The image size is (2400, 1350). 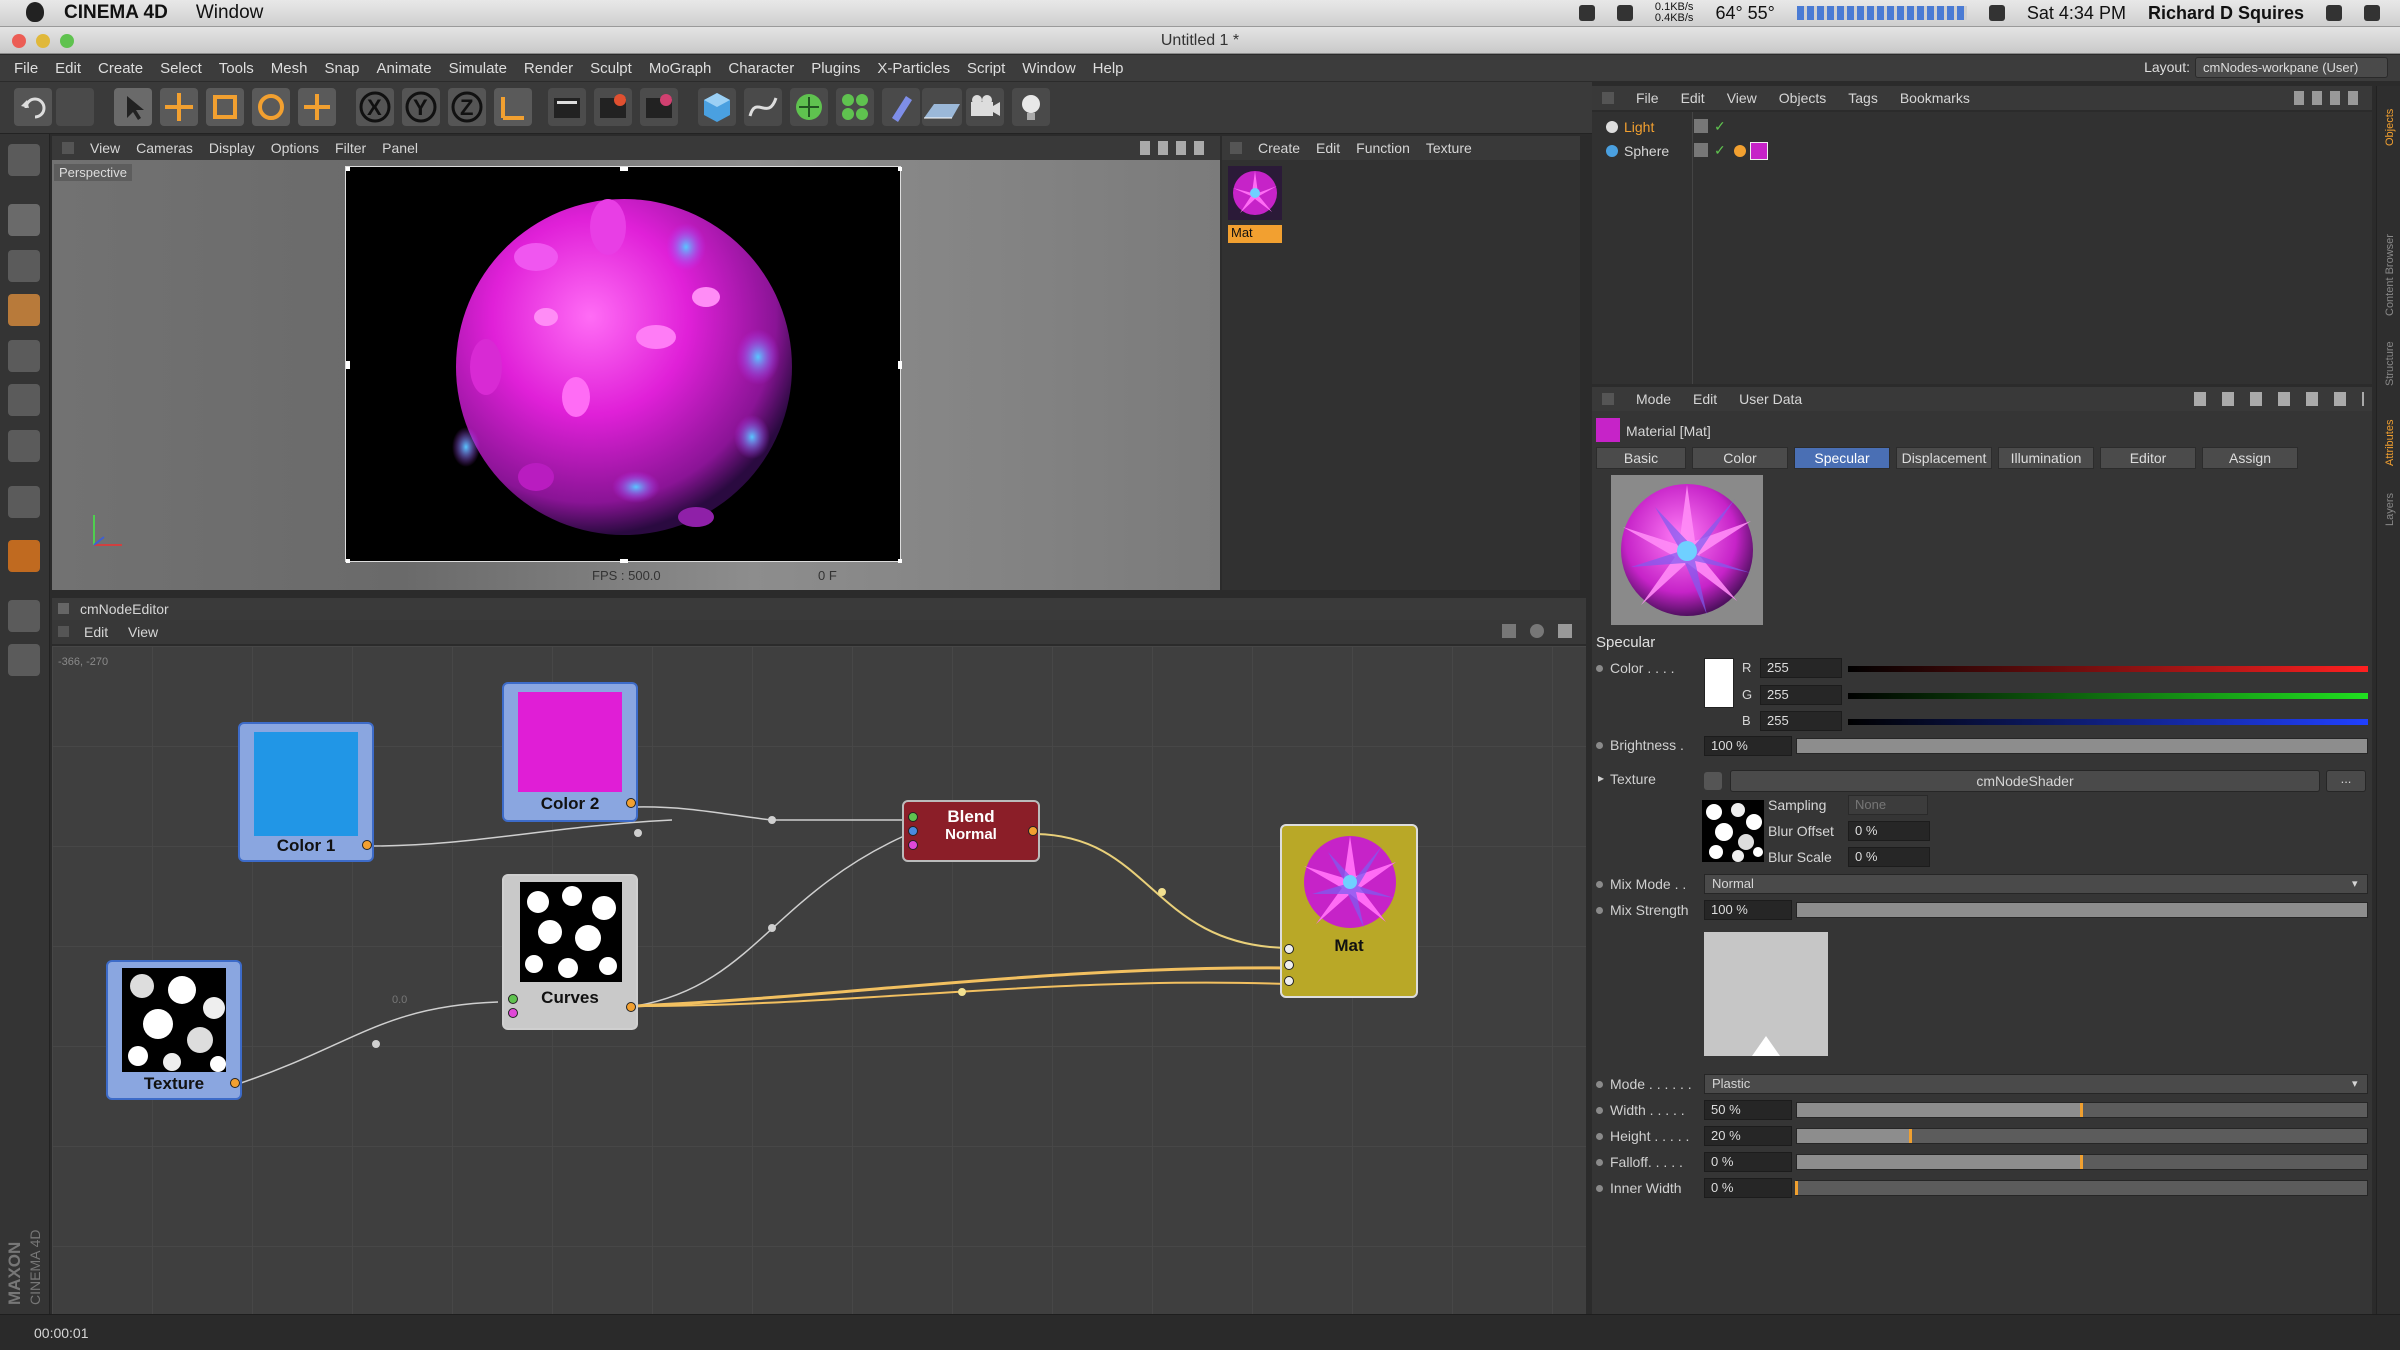 I want to click on close-window-icon, so click(x=19, y=41).